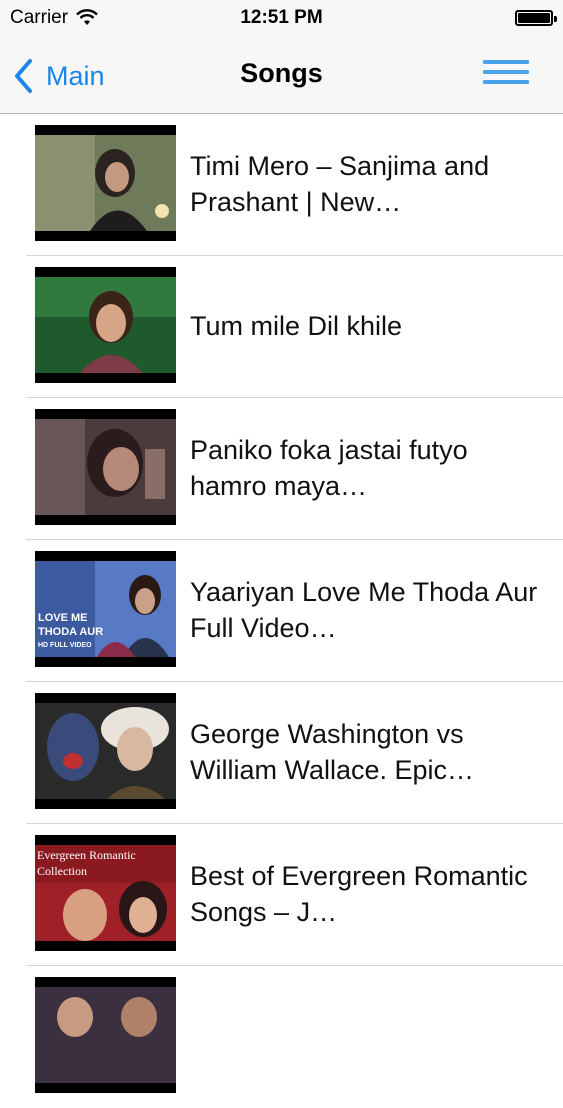  I want to click on hamburger-icon, so click(506, 72).